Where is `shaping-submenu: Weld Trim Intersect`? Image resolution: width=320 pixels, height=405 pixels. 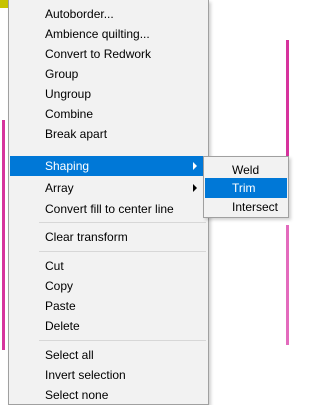
shaping-submenu: Weld Trim Intersect is located at coordinates (246, 187).